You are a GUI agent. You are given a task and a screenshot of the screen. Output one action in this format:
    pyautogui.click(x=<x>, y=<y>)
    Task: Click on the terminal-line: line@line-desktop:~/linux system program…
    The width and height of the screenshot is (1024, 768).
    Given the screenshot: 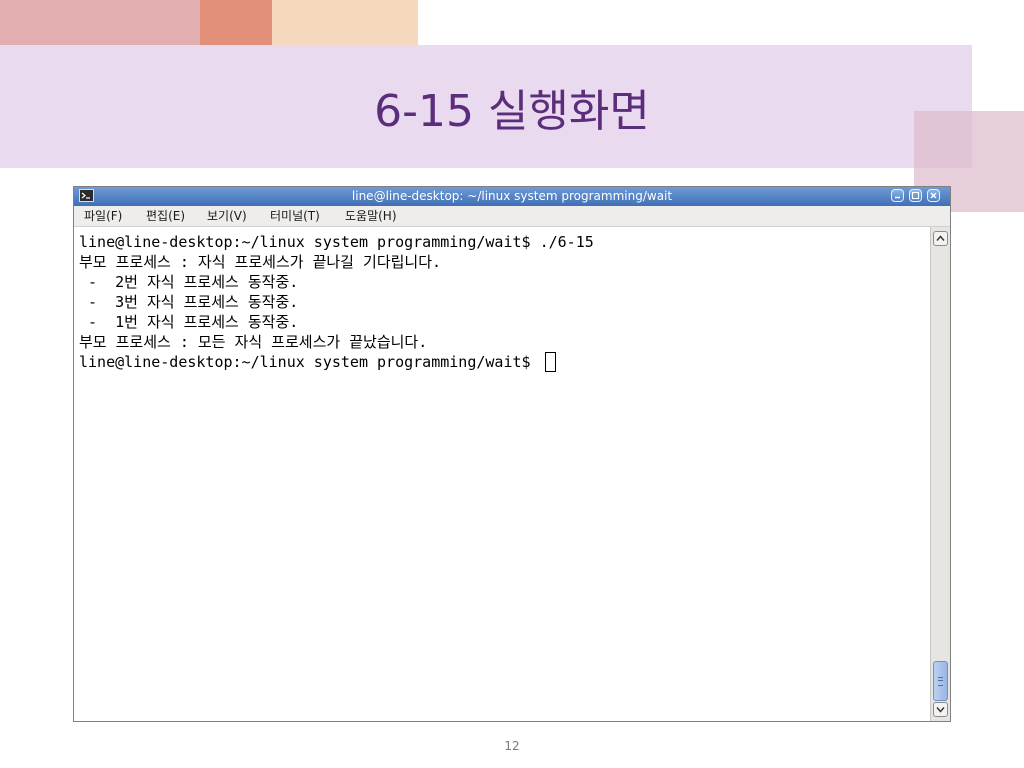 What is the action you would take?
    pyautogui.click(x=336, y=242)
    